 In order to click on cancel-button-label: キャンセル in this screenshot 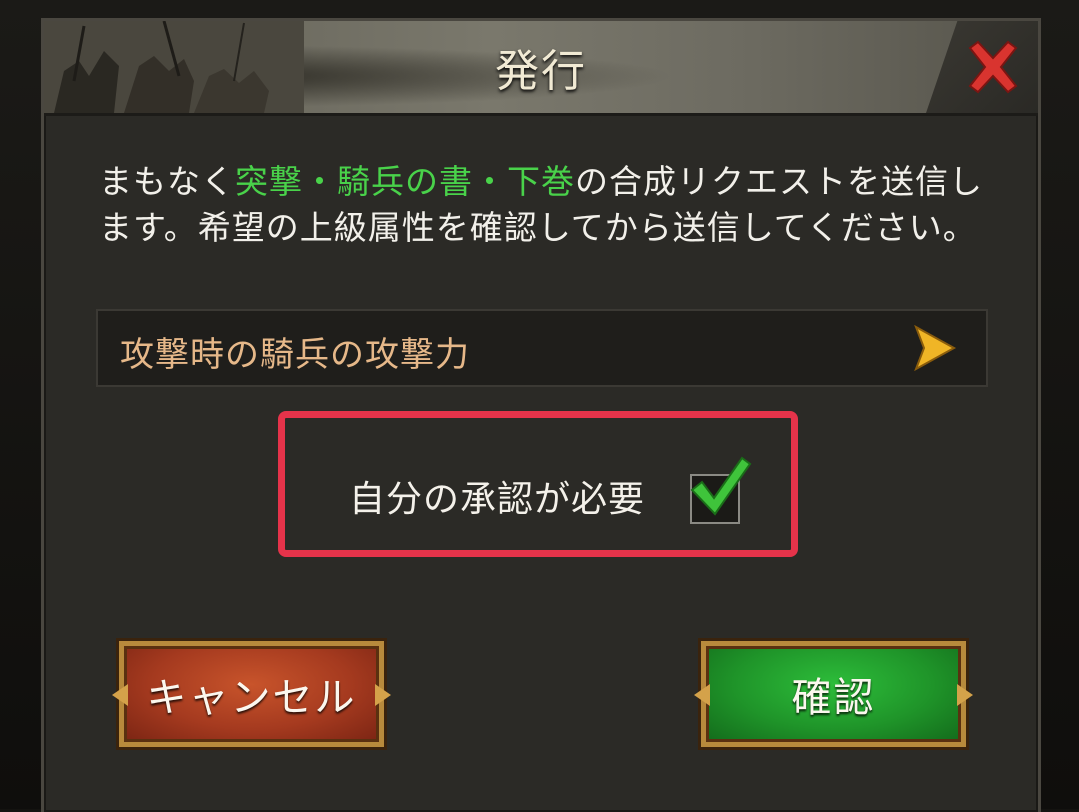, I will do `click(251, 698)`.